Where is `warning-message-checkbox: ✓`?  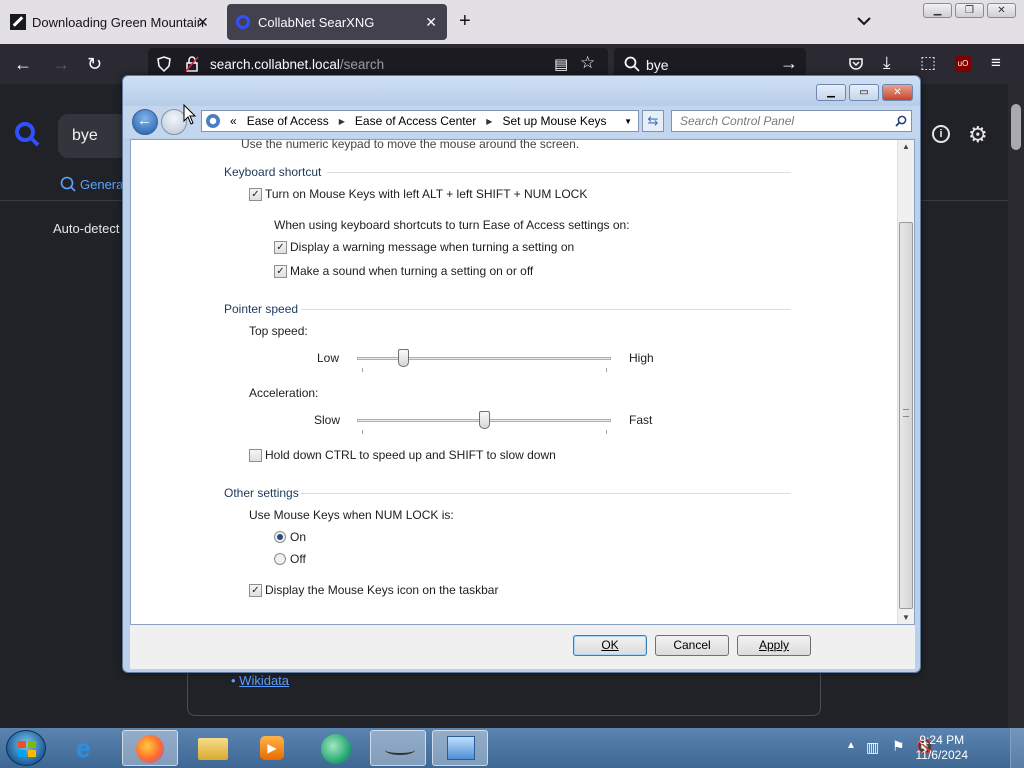 warning-message-checkbox: ✓ is located at coordinates (280, 247).